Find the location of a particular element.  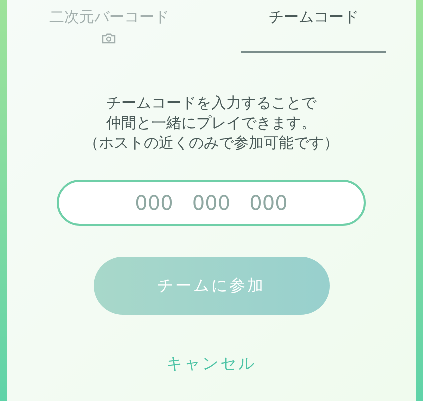

cancel-link: キャンセル is located at coordinates (211, 364).